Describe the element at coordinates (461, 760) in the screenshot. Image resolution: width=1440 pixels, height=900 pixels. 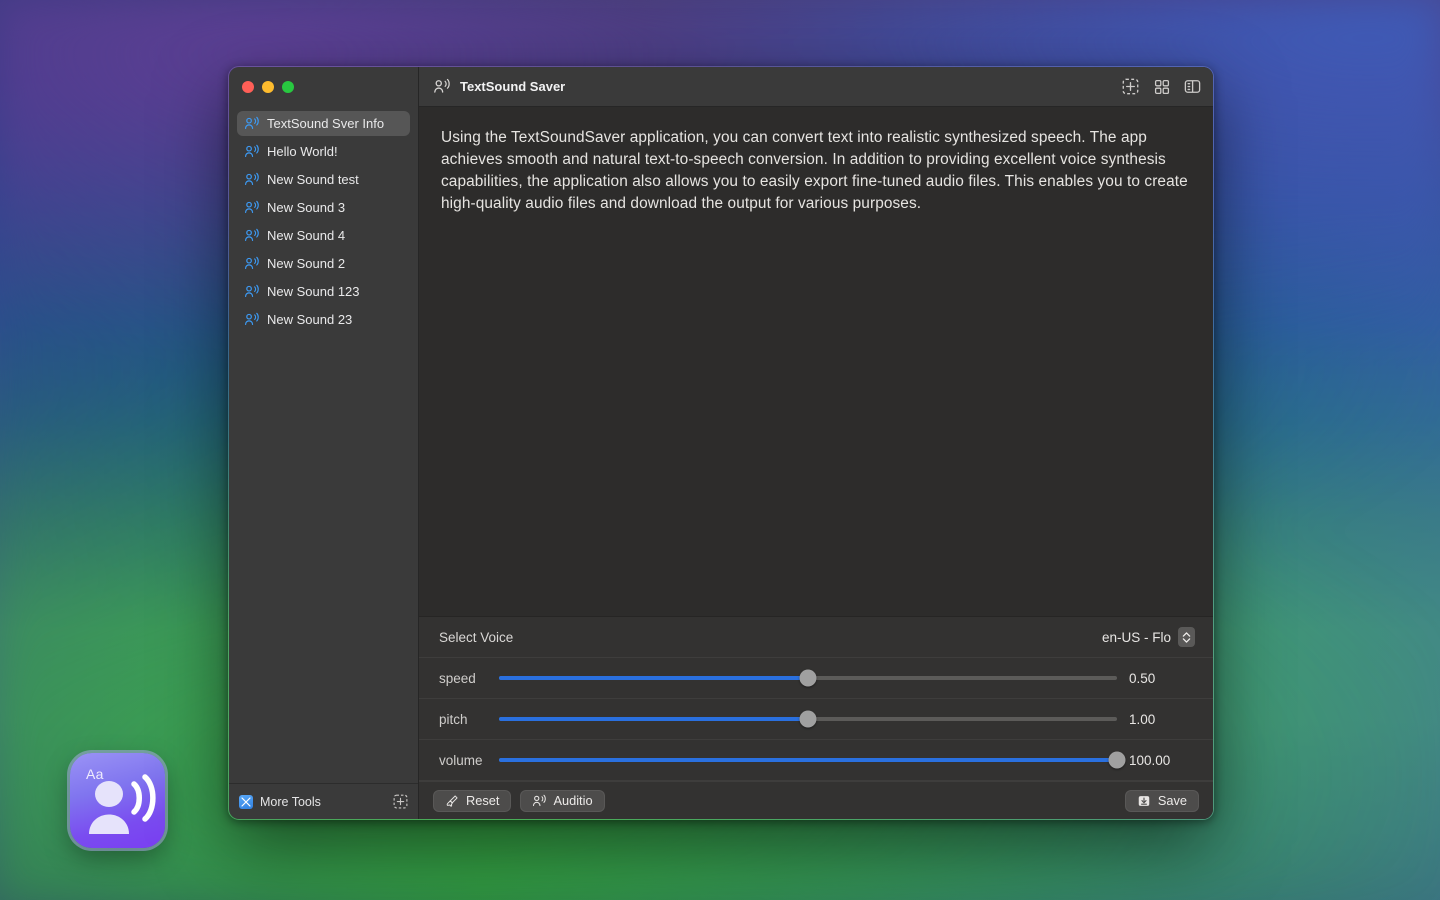
I see `volume-label: volume` at that location.